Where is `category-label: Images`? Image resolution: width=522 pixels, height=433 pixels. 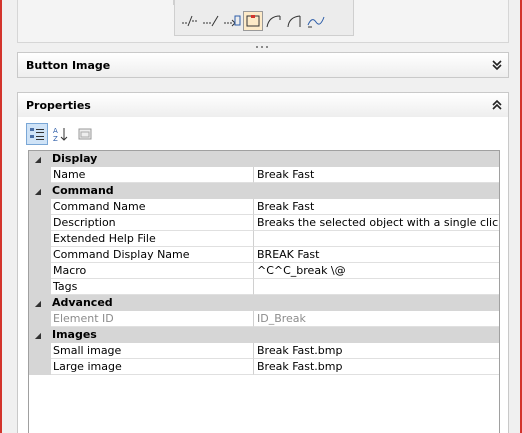 category-label: Images is located at coordinates (74, 334).